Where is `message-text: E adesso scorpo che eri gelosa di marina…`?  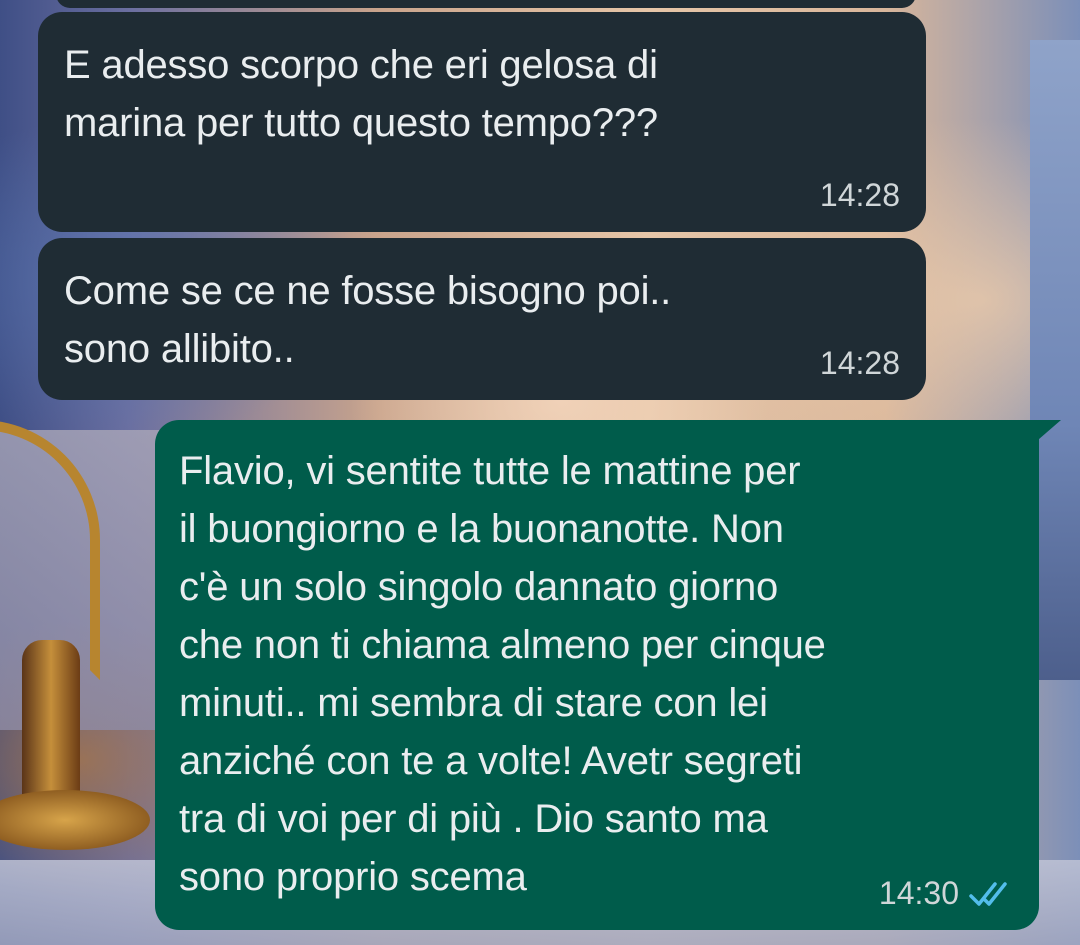
message-text: E adesso scorpo che eri gelosa di marina… is located at coordinates (361, 94).